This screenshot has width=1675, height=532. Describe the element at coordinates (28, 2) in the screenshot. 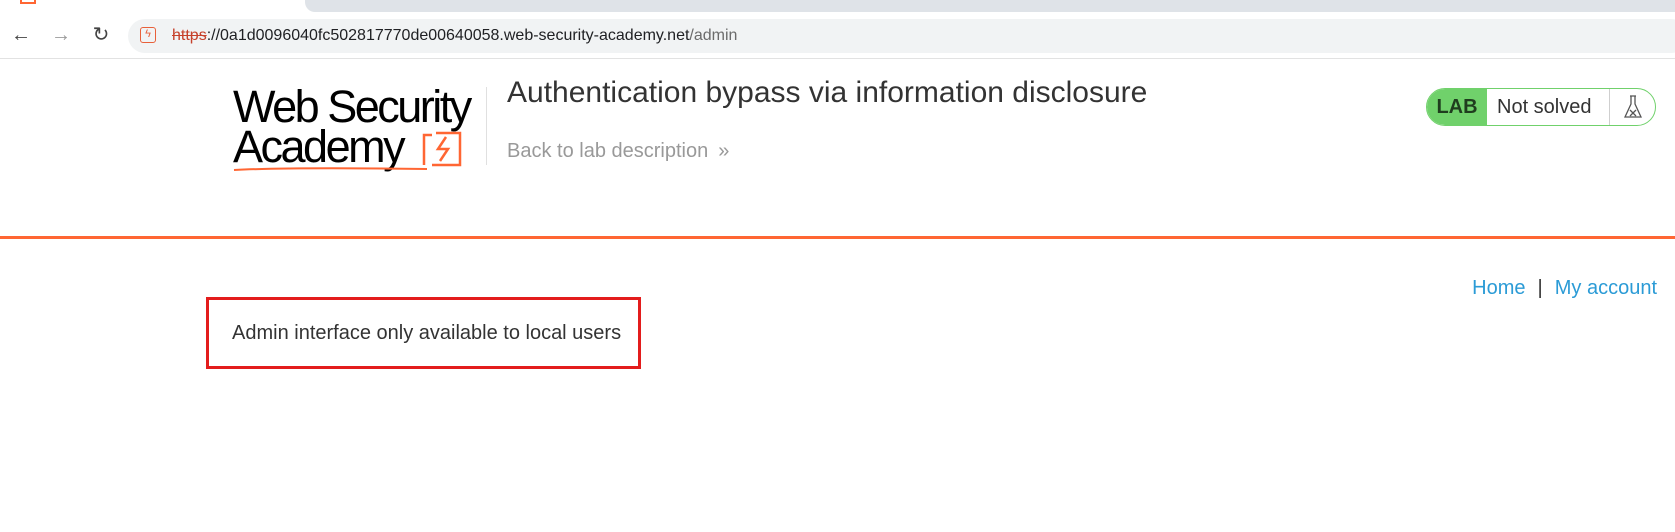

I see `tab-favicon` at that location.